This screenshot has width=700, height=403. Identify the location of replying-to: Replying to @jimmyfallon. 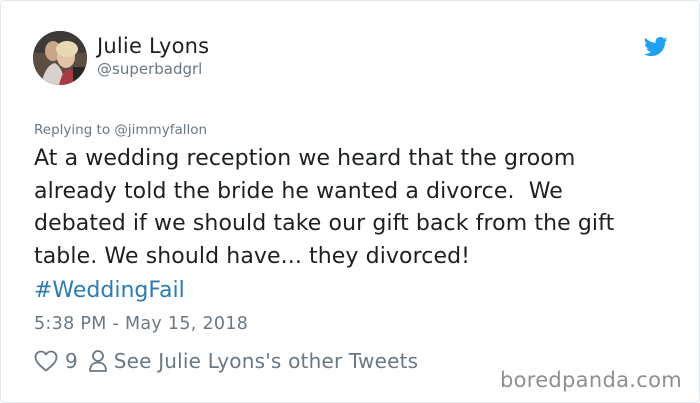
(120, 130).